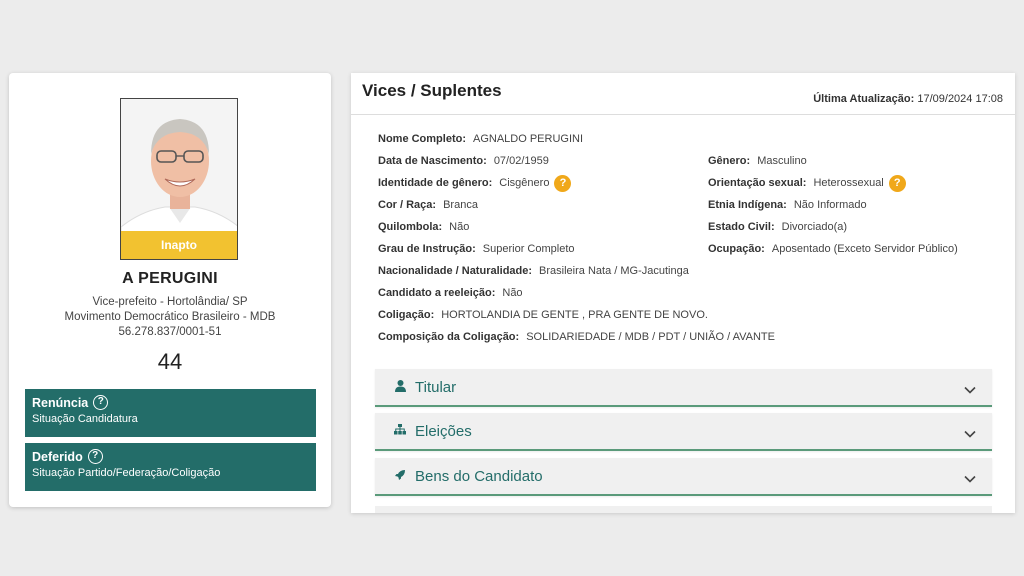  Describe the element at coordinates (170, 361) in the screenshot. I see `candidate-number: 44` at that location.